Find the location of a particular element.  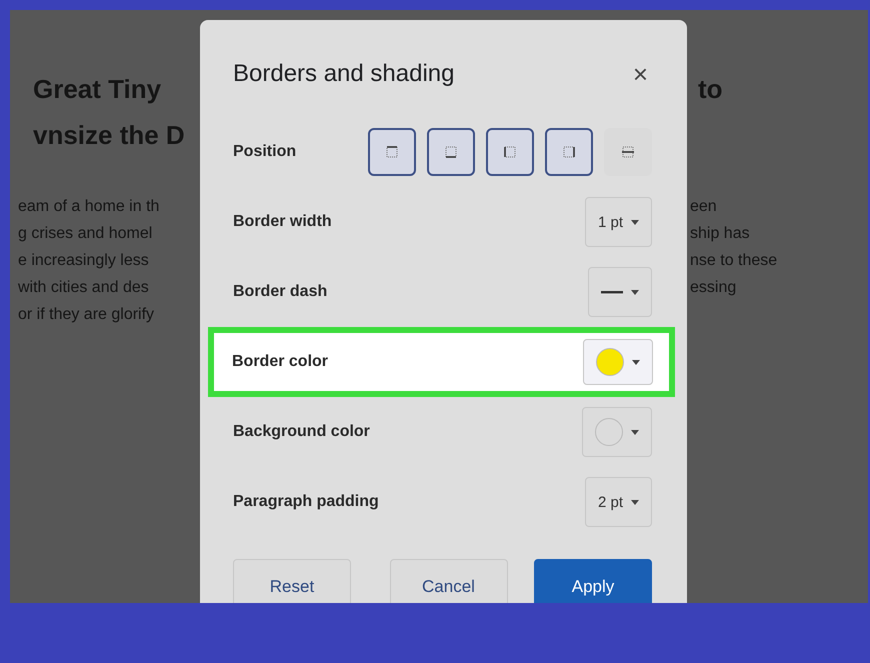

row-label: Background color is located at coordinates (301, 432).